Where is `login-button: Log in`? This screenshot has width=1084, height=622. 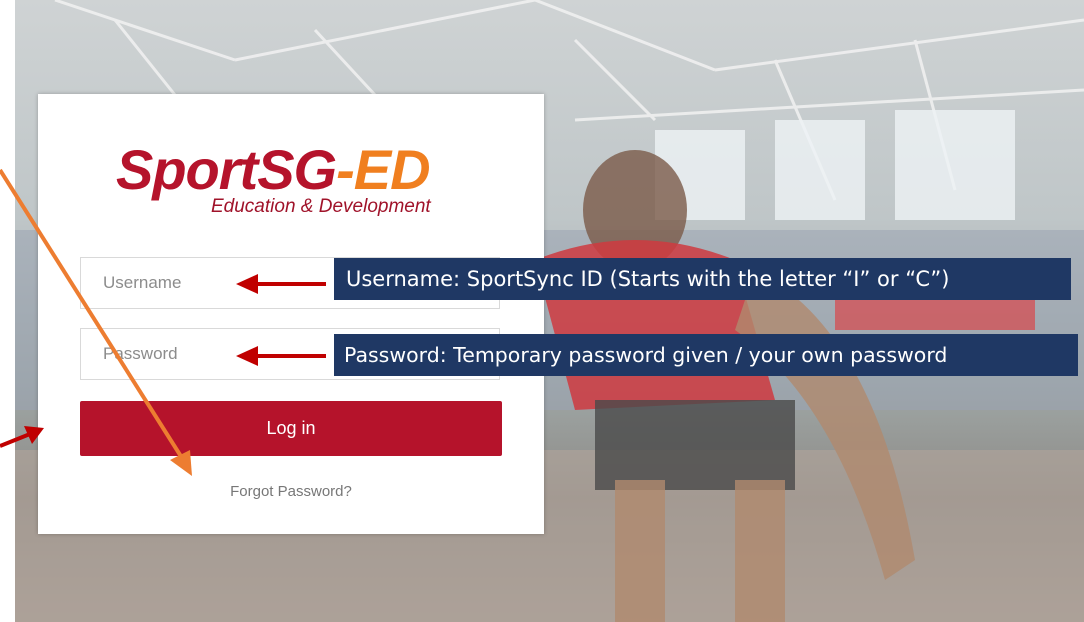
login-button: Log in is located at coordinates (291, 428).